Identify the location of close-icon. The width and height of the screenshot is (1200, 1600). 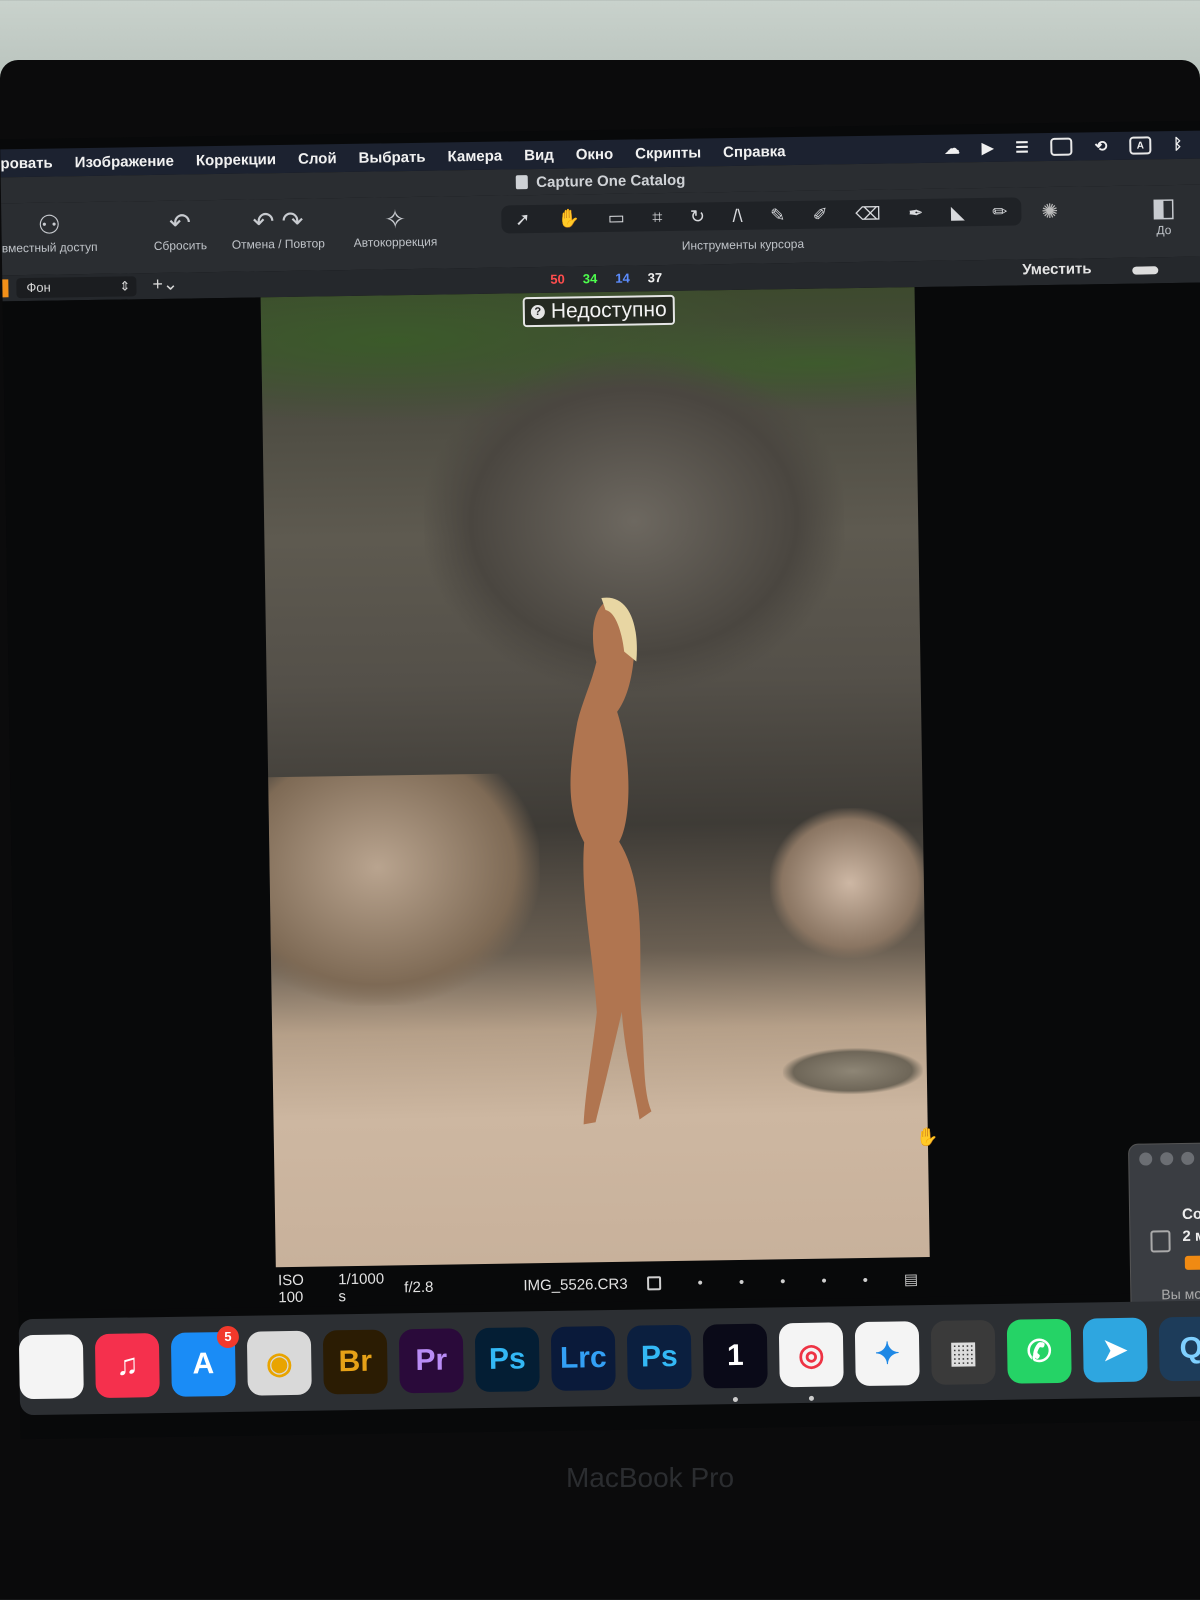
(1146, 1159).